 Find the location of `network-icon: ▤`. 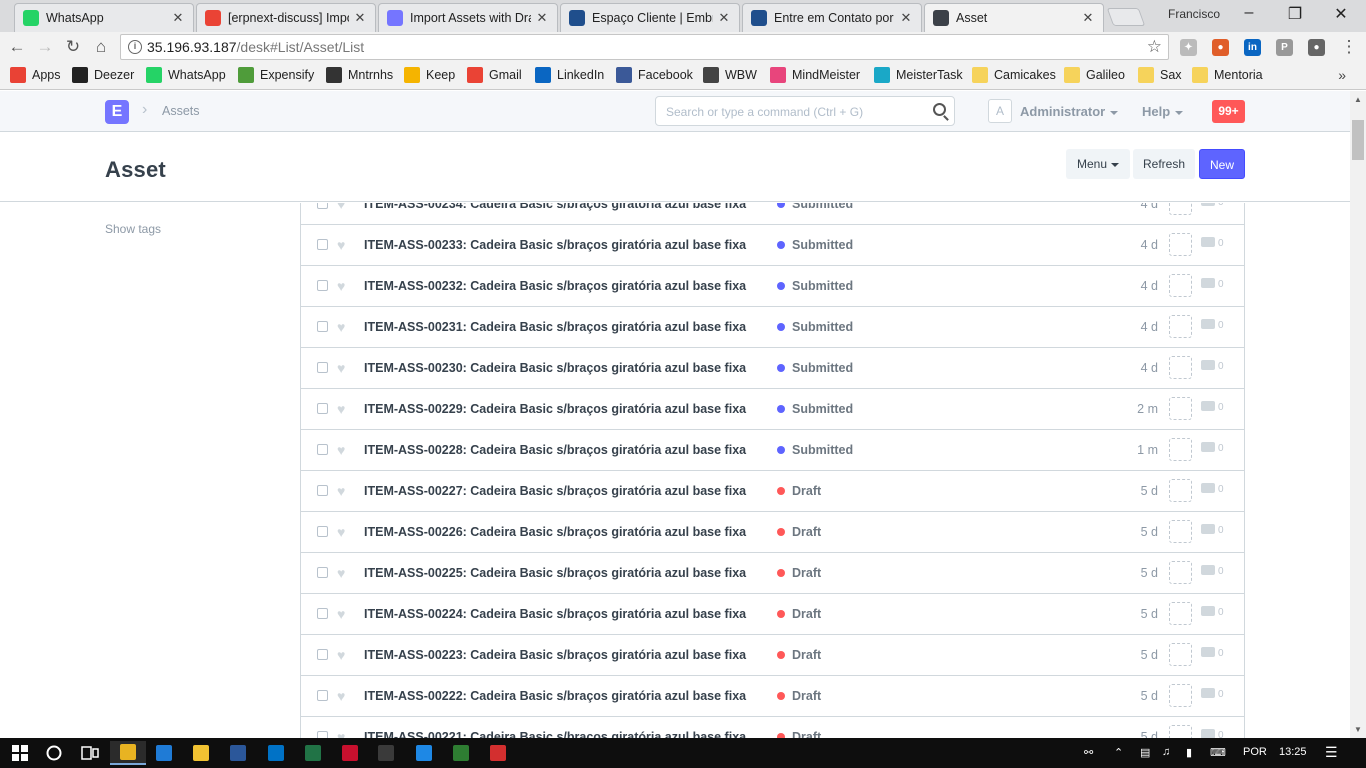

network-icon: ▤ is located at coordinates (1145, 752).